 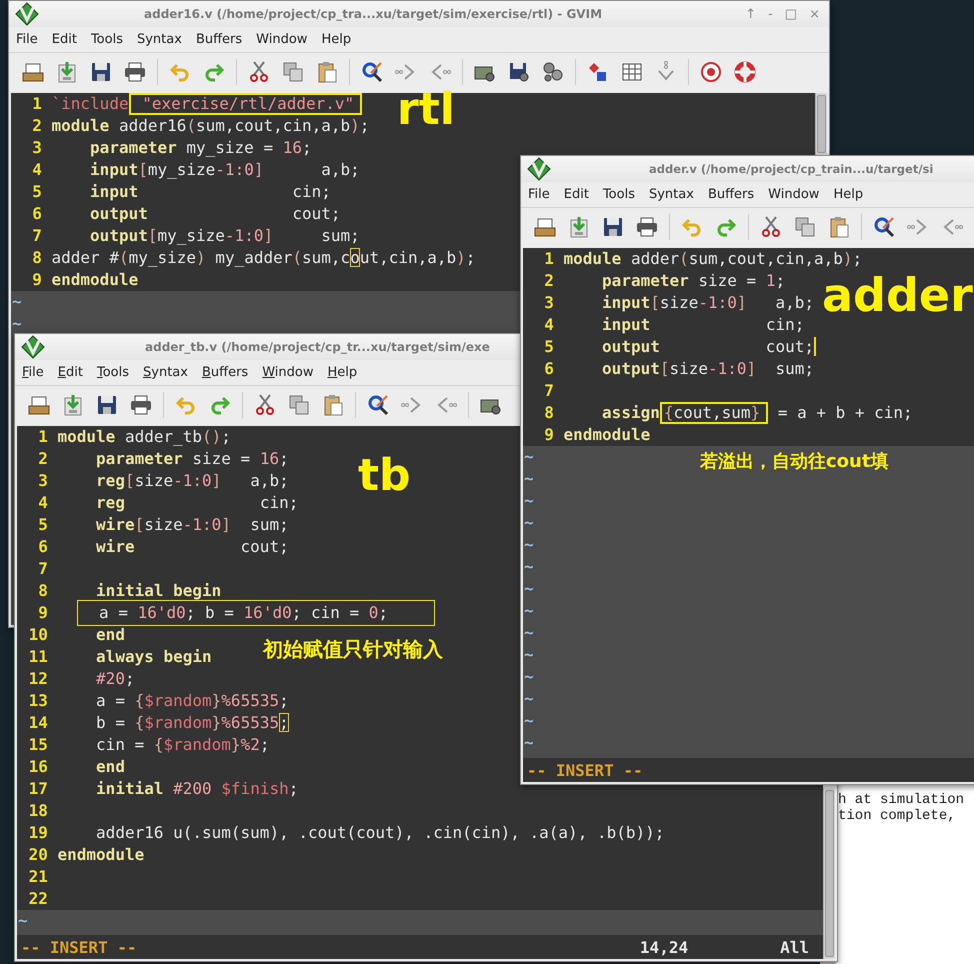 What do you see at coordinates (794, 947) in the screenshot?
I see `scroll-position: All` at bounding box center [794, 947].